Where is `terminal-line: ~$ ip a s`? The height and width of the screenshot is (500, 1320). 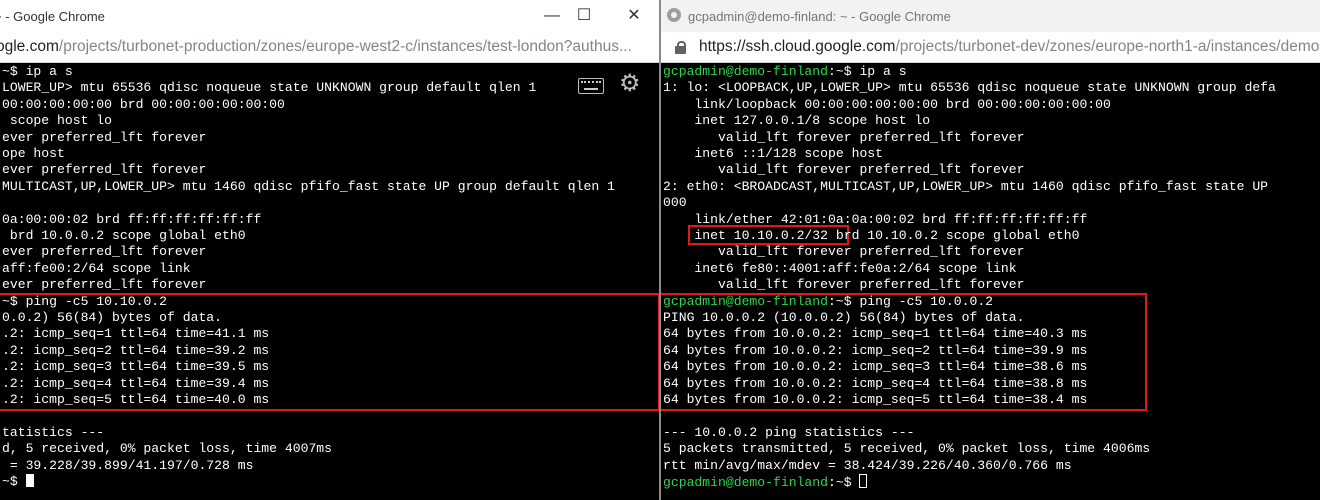
terminal-line: ~$ ip a s is located at coordinates (37, 72).